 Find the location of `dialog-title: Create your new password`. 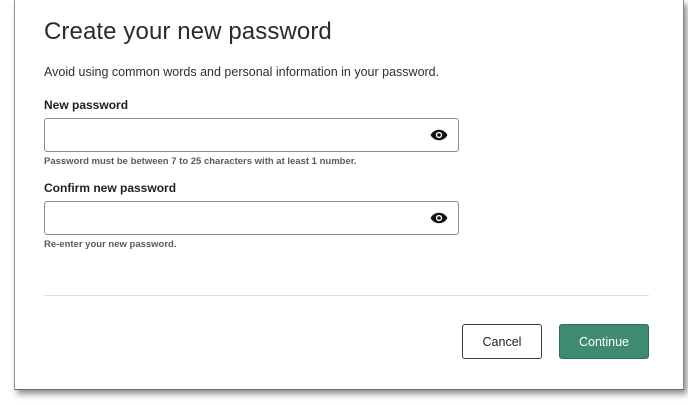

dialog-title: Create your new password is located at coordinates (188, 31).